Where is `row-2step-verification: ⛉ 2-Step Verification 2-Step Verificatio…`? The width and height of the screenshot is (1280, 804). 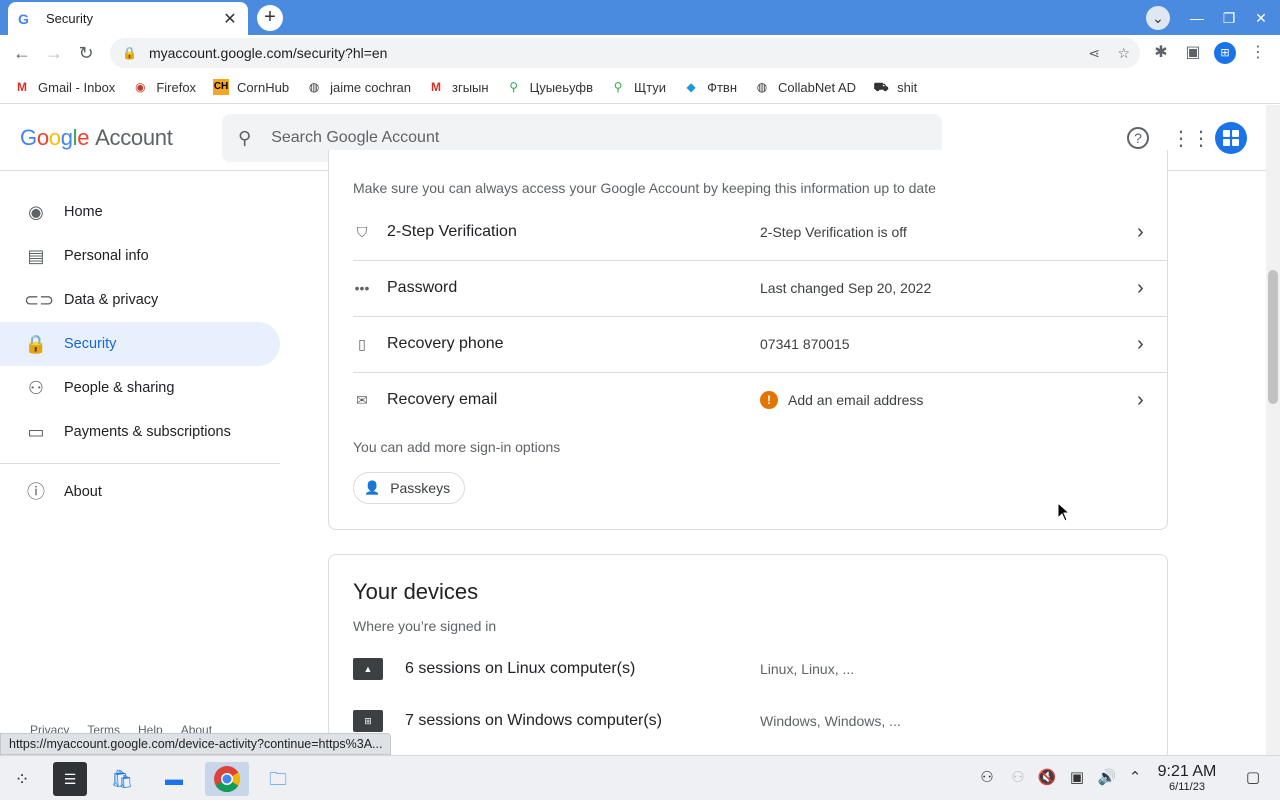 row-2step-verification: ⛉ 2-Step Verification 2-Step Verificatio… is located at coordinates (760, 232).